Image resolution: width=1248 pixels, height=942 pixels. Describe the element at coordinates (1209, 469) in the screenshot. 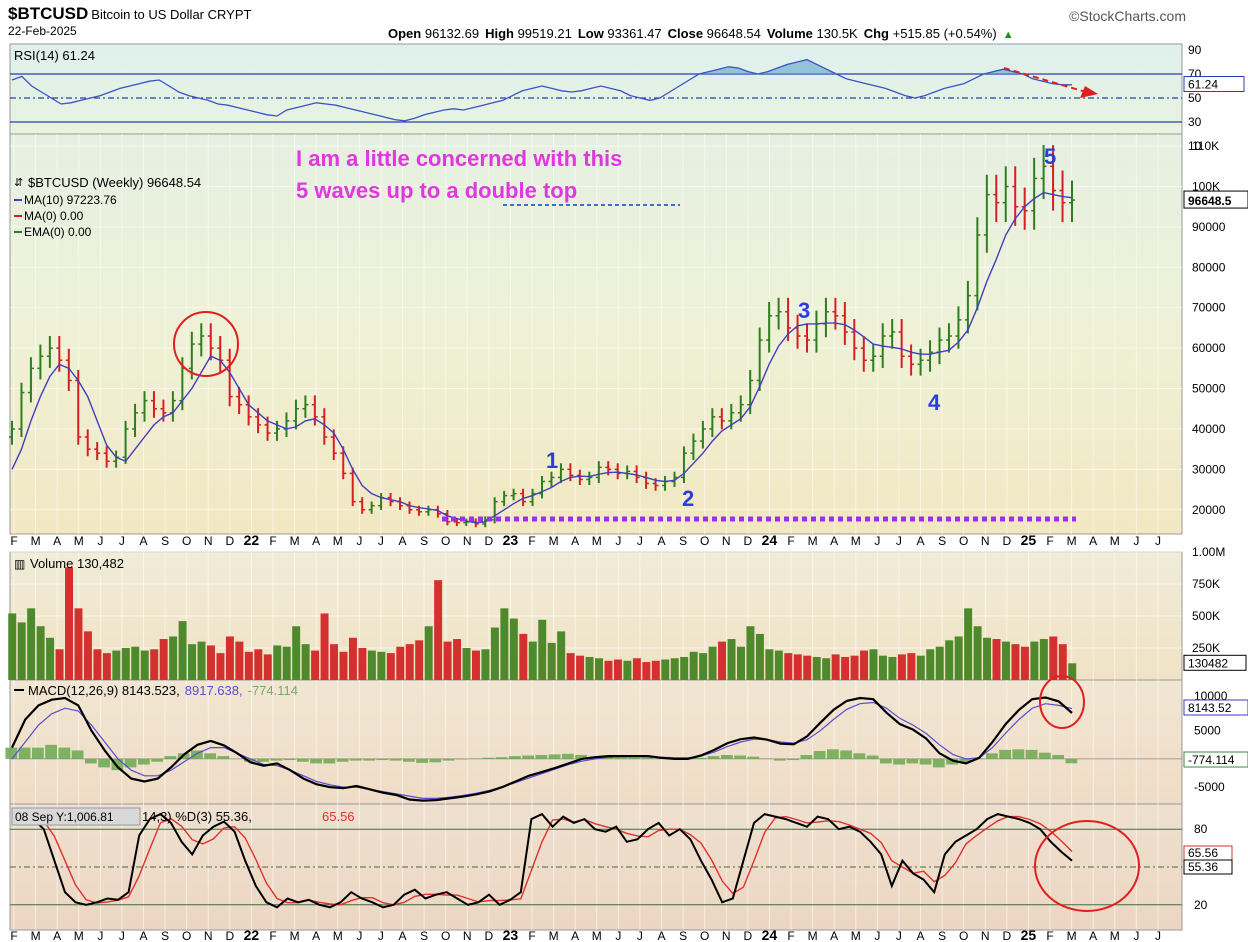

I see `price-y-tick: 30000` at that location.